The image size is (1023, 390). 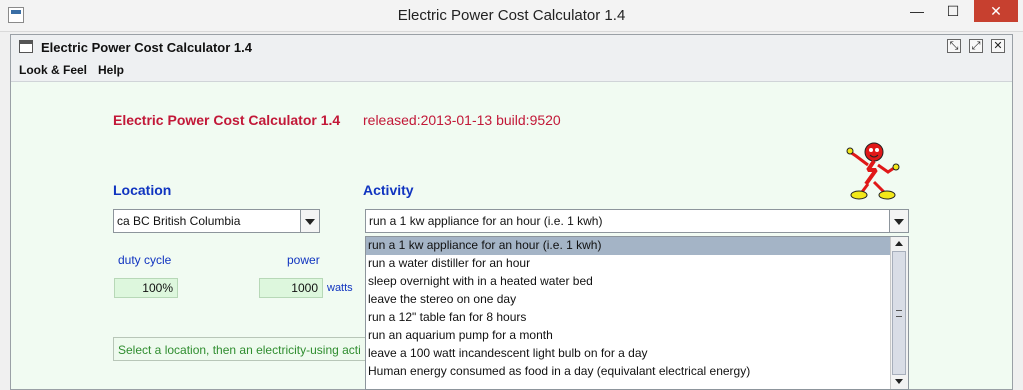 I want to click on app-title: Electric Power Cost Calculator 1.4, so click(x=227, y=120).